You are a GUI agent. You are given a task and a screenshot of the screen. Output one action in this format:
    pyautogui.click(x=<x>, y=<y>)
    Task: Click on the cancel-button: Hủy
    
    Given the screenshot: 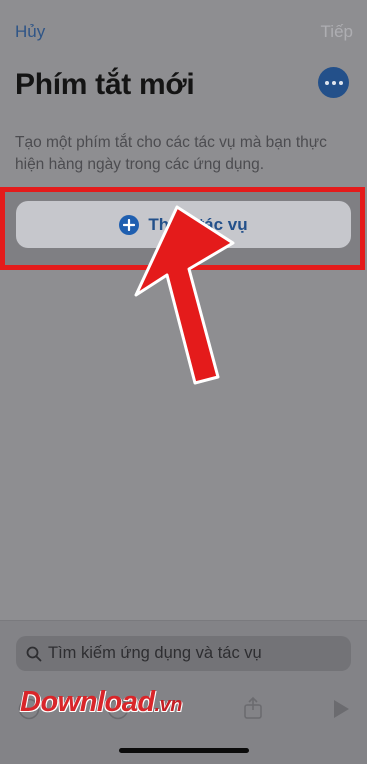 What is the action you would take?
    pyautogui.click(x=30, y=32)
    